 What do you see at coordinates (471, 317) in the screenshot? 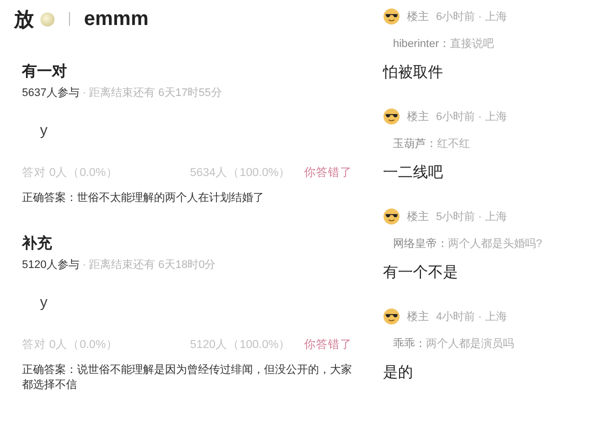
I see `comment-time: 4小时前 · 上海` at bounding box center [471, 317].